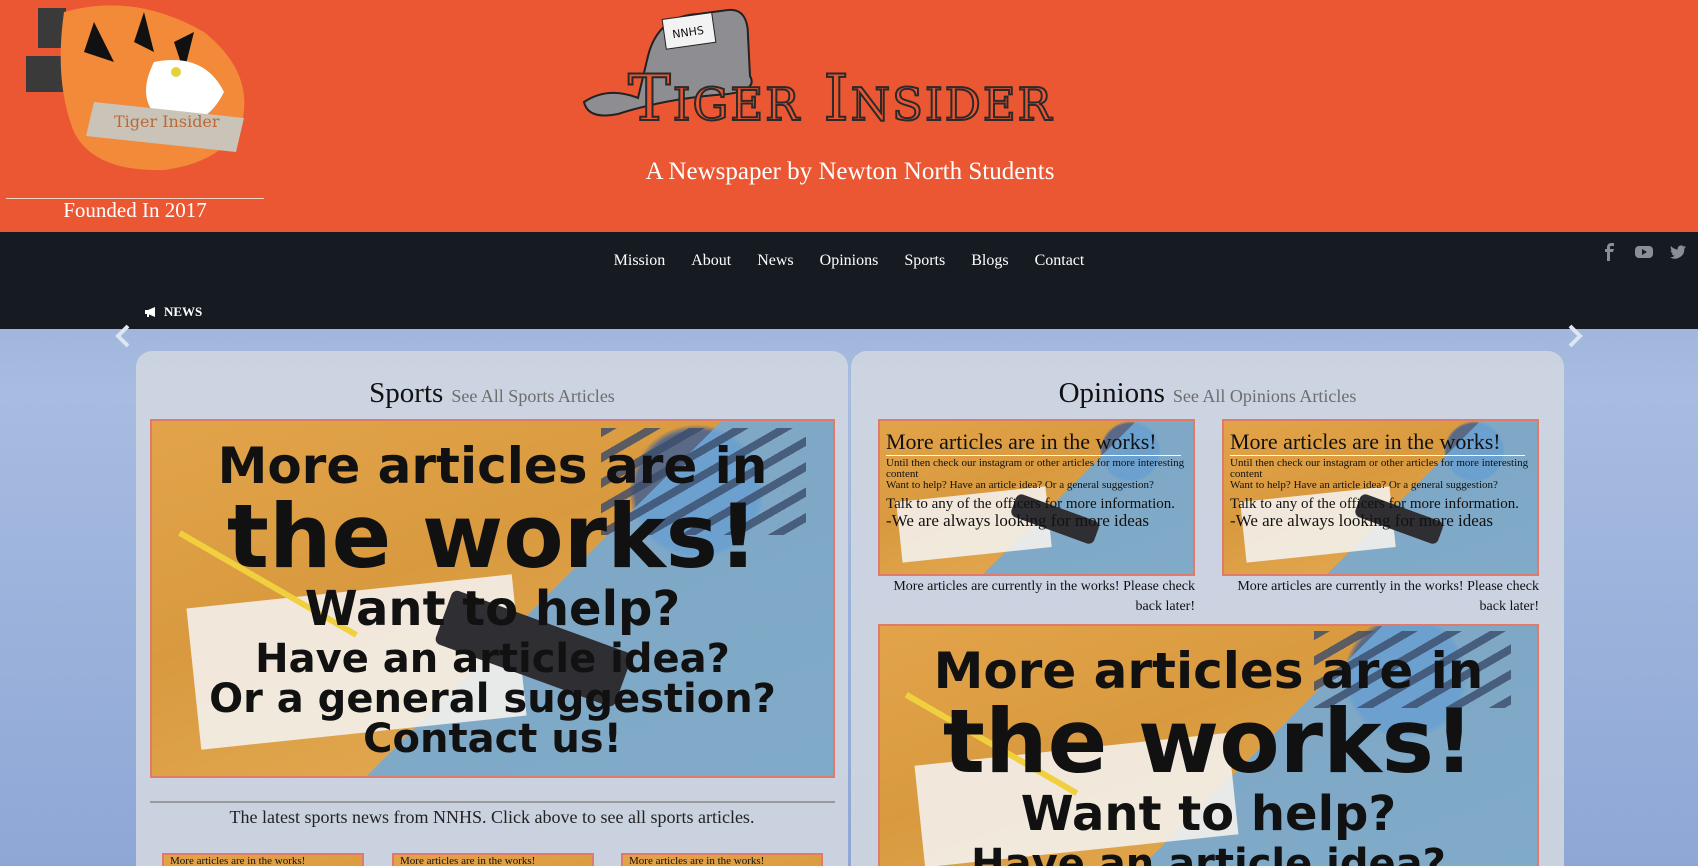 The width and height of the screenshot is (1698, 866). I want to click on sports-thumb-2: More articles are in the works!, so click(493, 859).